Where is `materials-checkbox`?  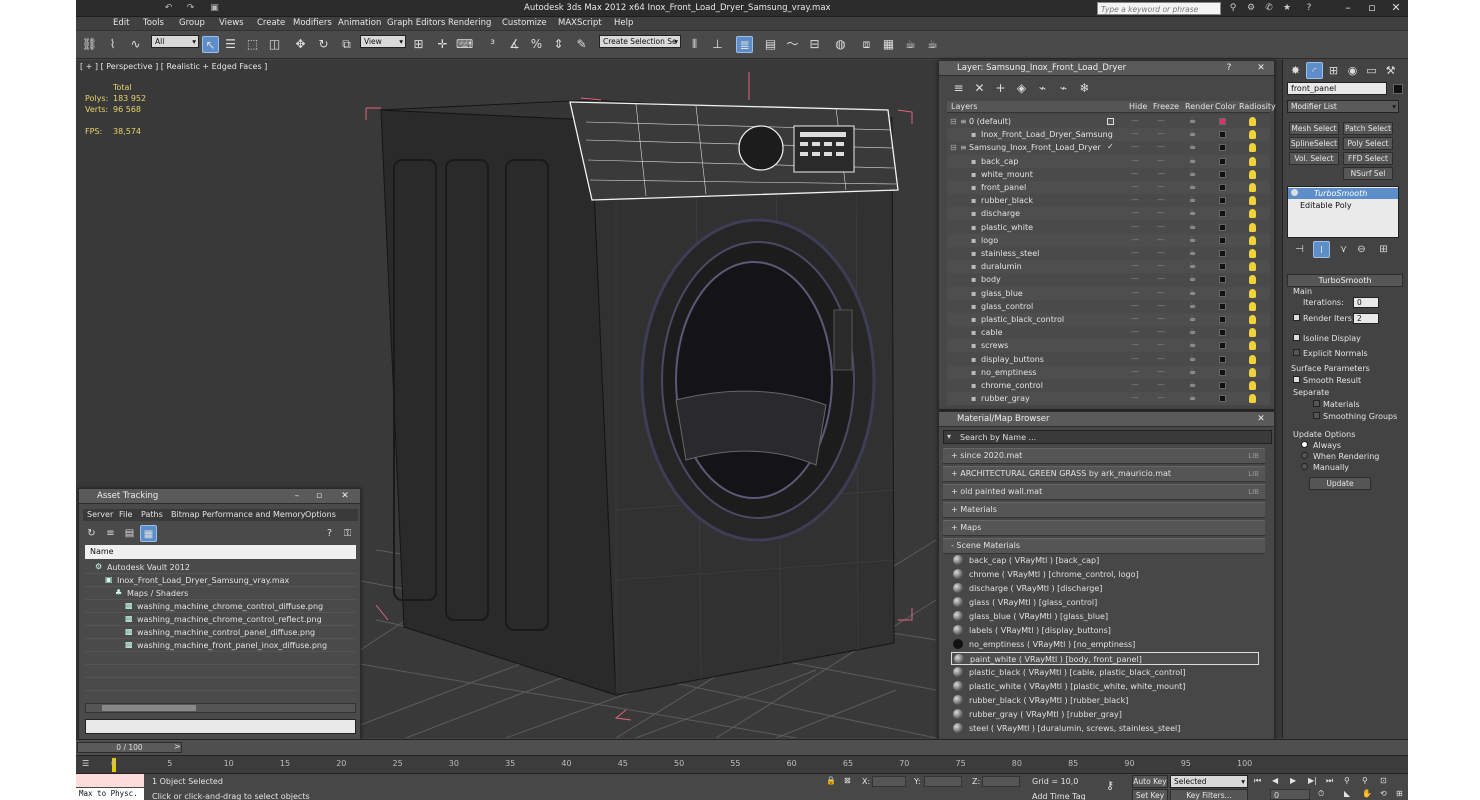
materials-checkbox is located at coordinates (1316, 403).